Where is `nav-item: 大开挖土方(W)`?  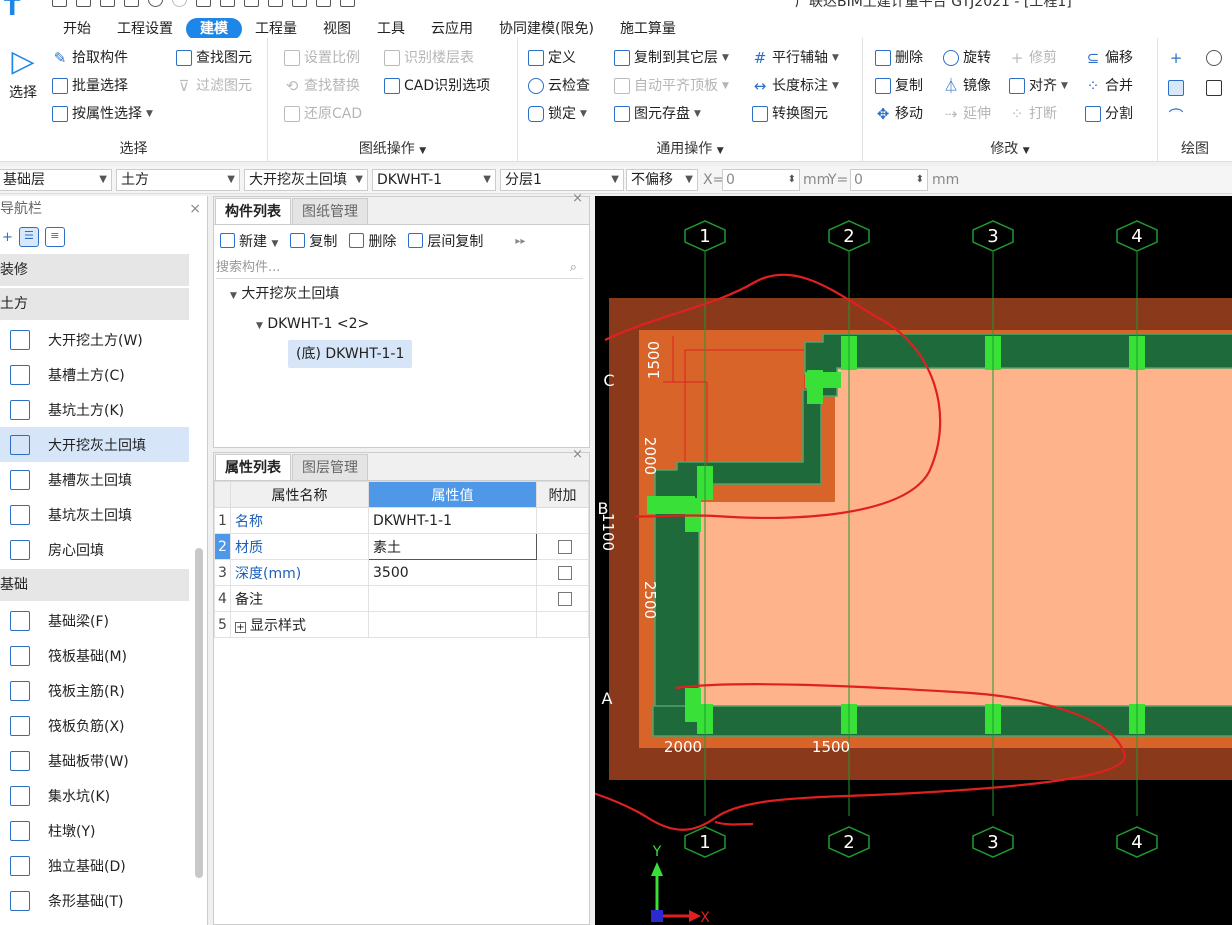 nav-item: 大开挖土方(W) is located at coordinates (94, 339).